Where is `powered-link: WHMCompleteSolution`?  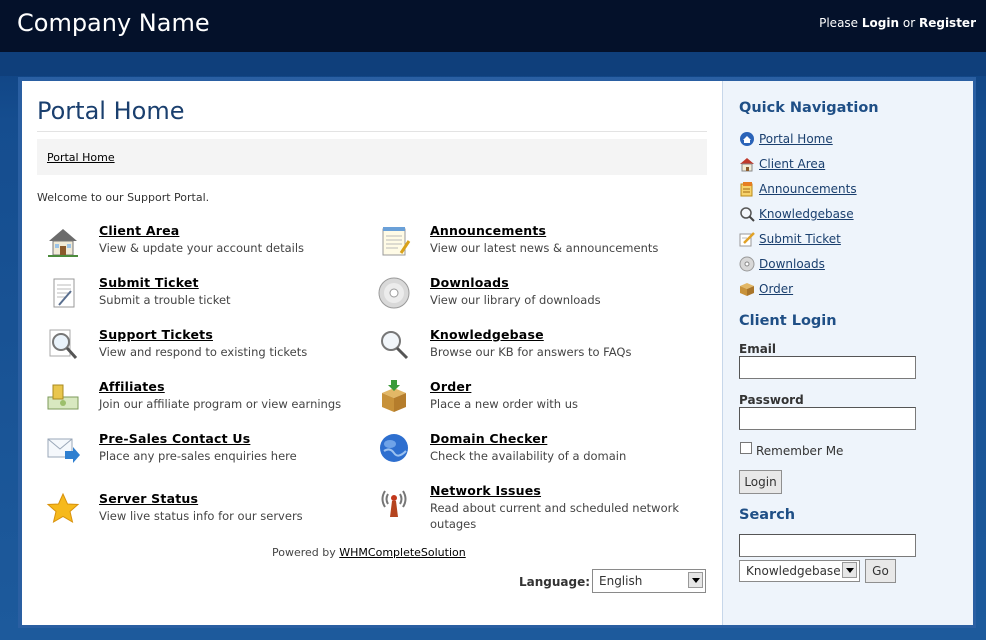
powered-link: WHMCompleteSolution is located at coordinates (402, 552).